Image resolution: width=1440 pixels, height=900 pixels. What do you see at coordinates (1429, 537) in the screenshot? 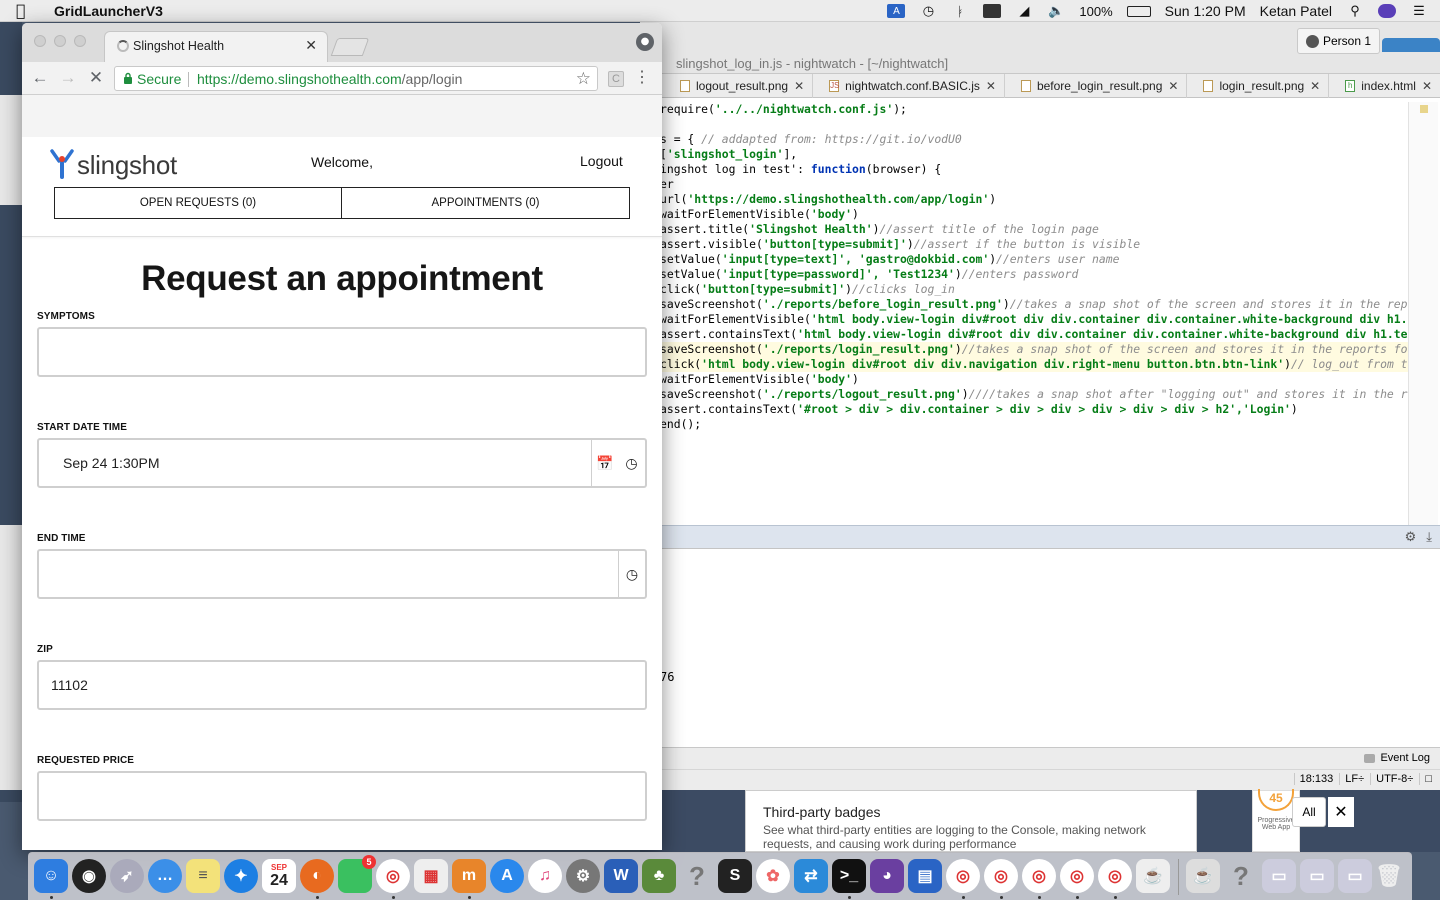
I see `hide-panel-icon: ⤓` at bounding box center [1429, 537].